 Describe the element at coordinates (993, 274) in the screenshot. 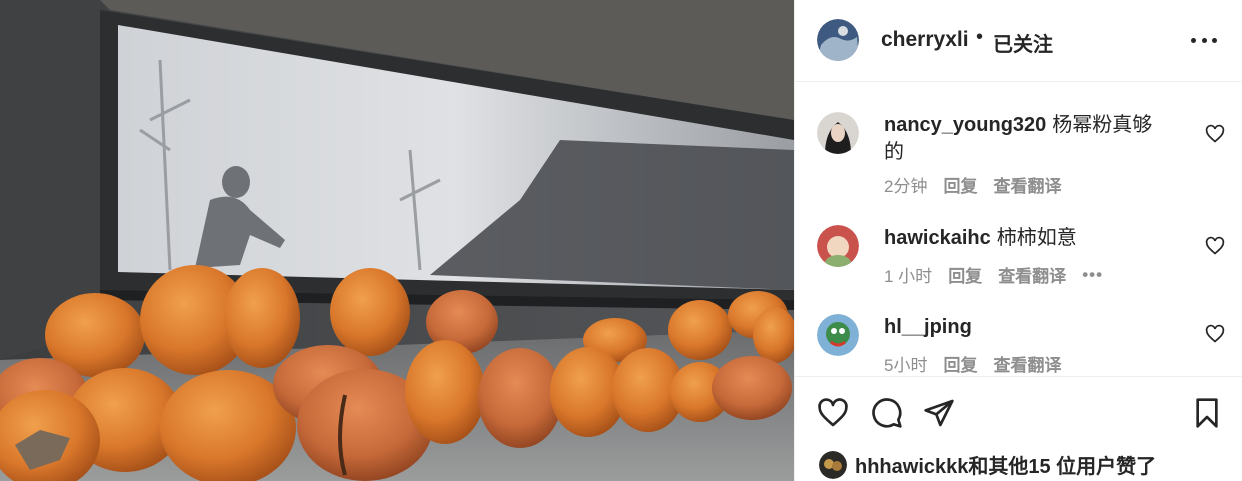

I see `comment-meta: 1 小时 回复 查看翻译 •••` at that location.